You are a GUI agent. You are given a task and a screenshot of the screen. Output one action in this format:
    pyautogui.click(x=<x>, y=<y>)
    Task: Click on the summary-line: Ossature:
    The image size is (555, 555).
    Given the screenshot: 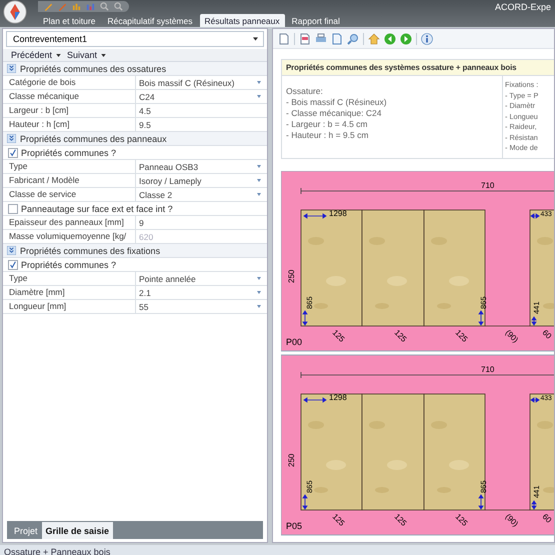 What is the action you would take?
    pyautogui.click(x=305, y=91)
    